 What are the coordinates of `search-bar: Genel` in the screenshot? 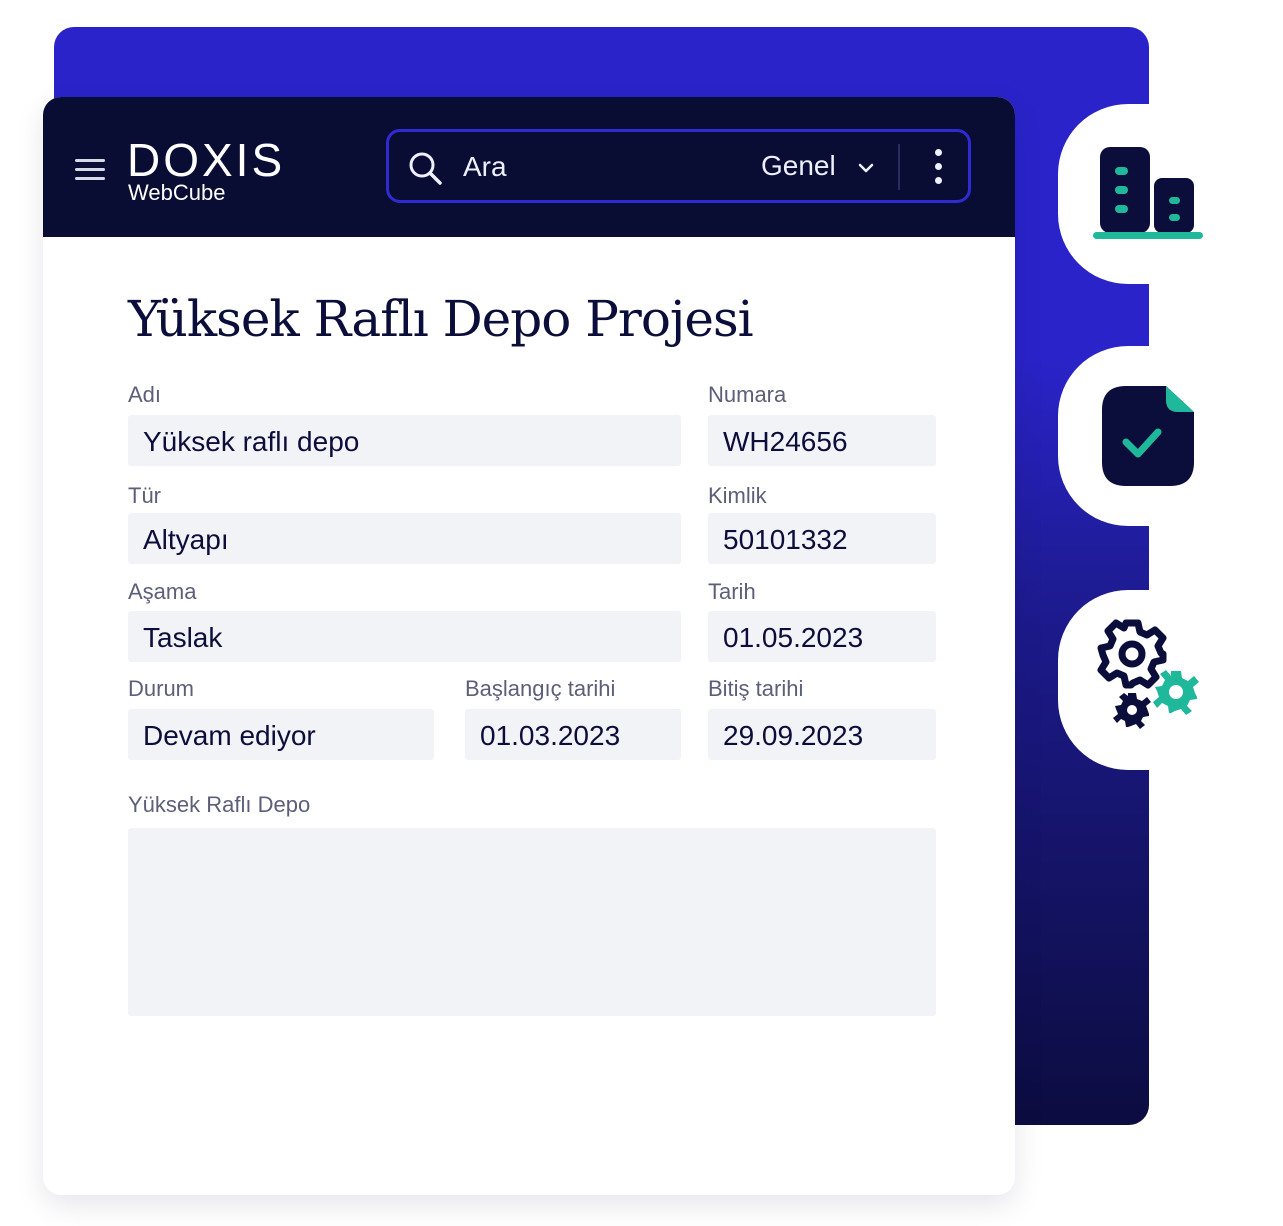 It's located at (678, 166).